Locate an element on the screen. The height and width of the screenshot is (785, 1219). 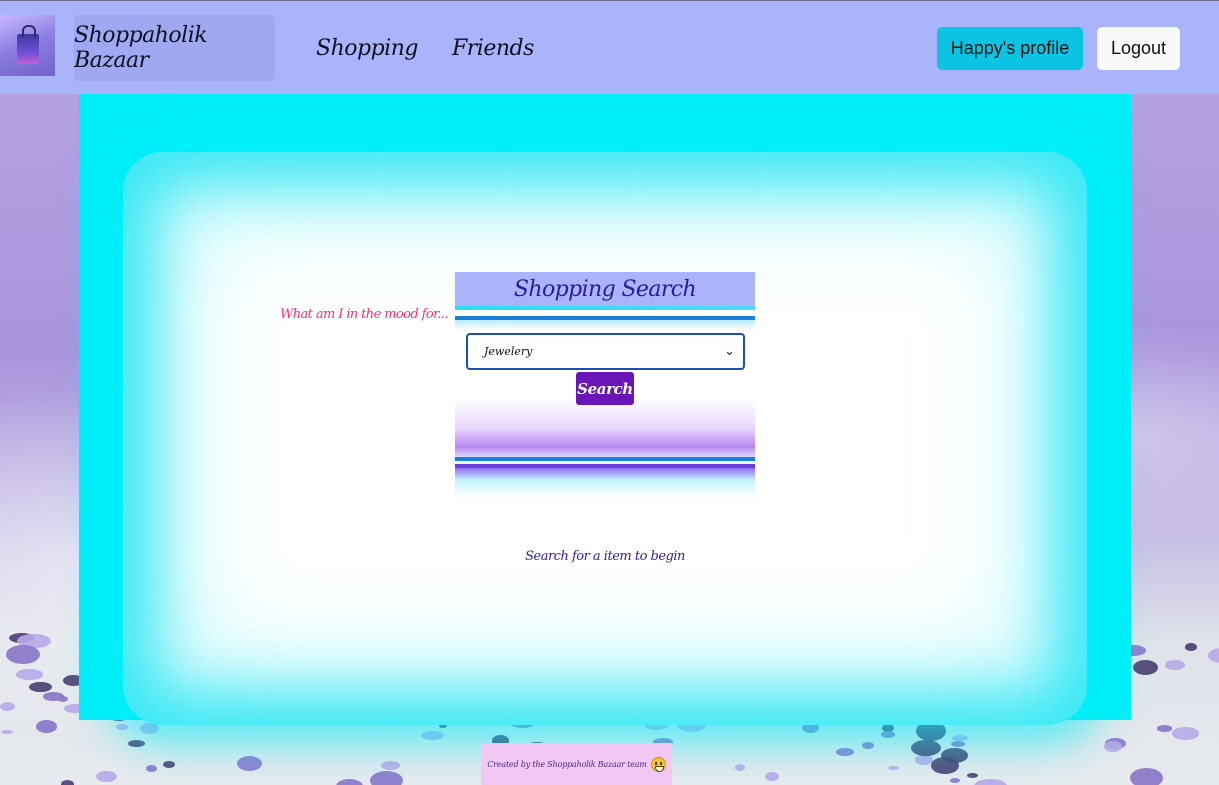
logout-button: Logout is located at coordinates (1138, 48).